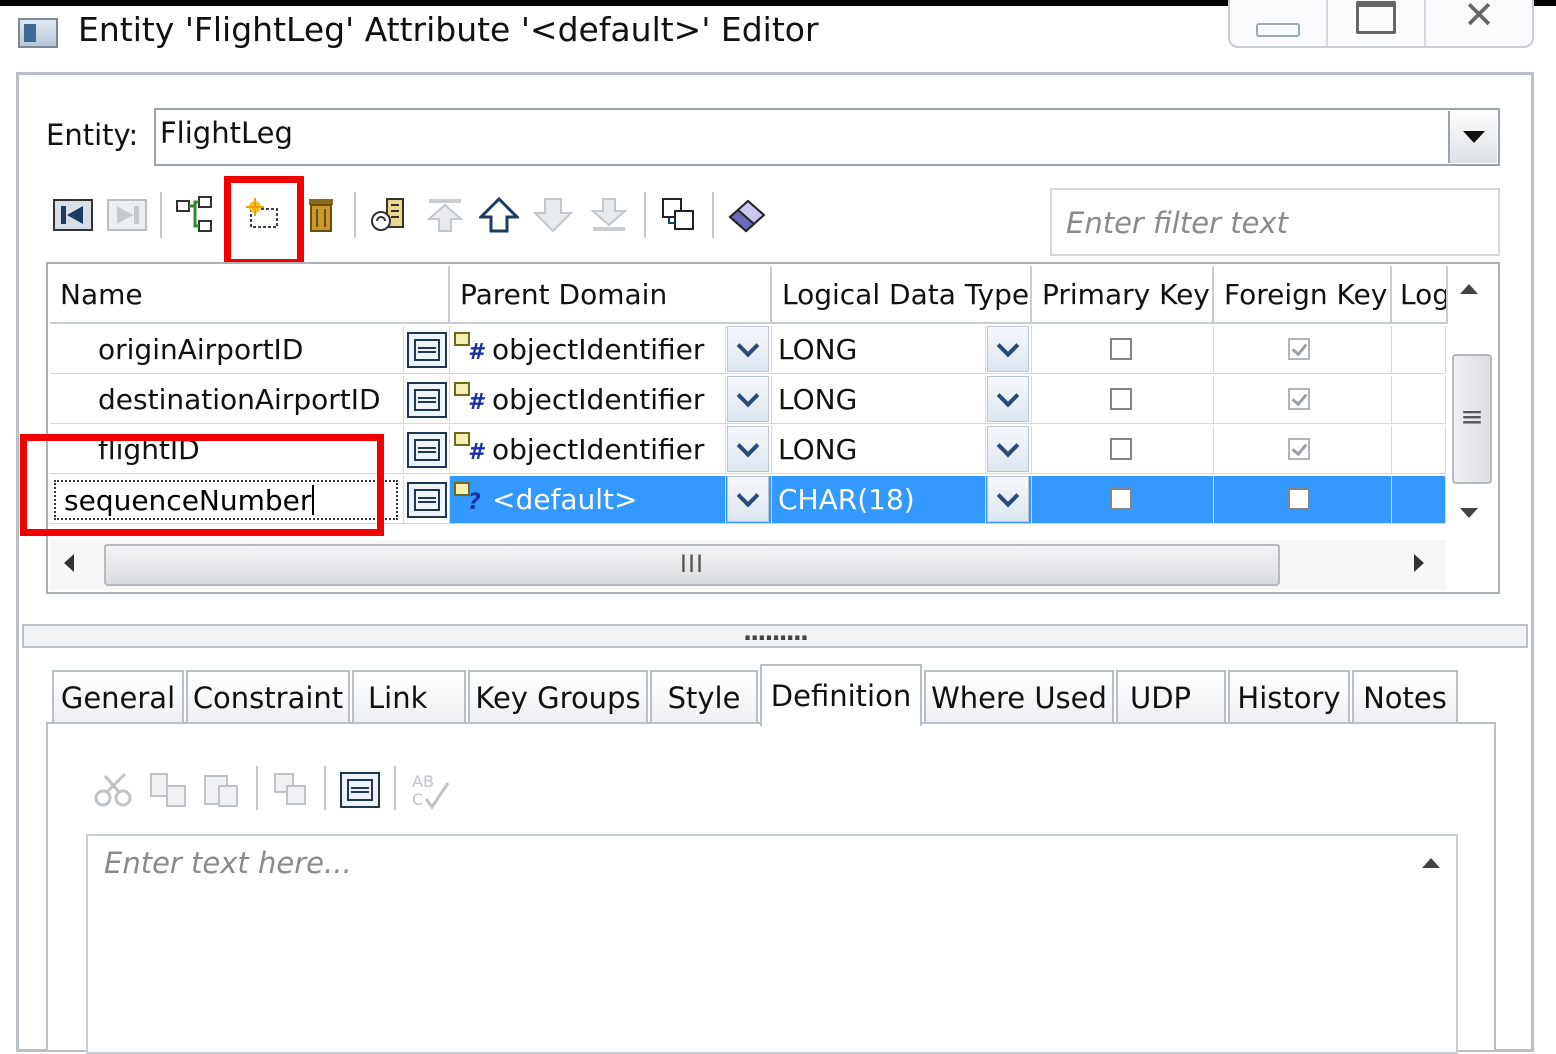 Image resolution: width=1556 pixels, height=1054 pixels. I want to click on name-cell: destinationAirportID, so click(227, 400).